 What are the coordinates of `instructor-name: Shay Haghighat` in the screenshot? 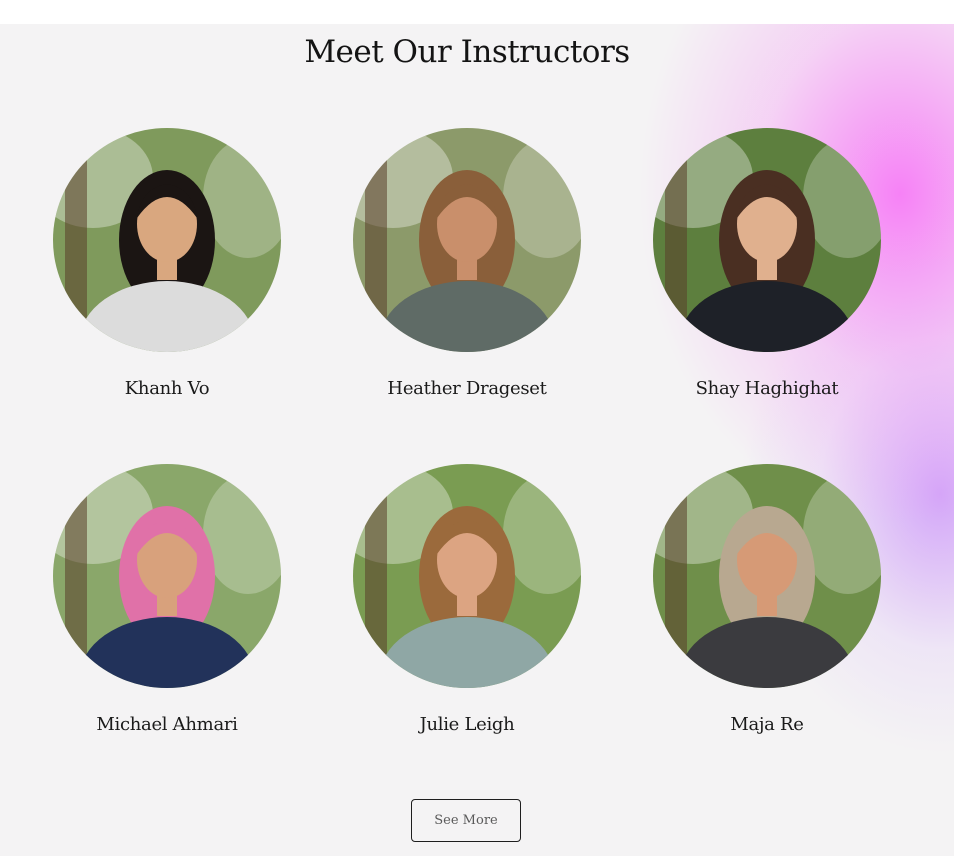 It's located at (767, 388).